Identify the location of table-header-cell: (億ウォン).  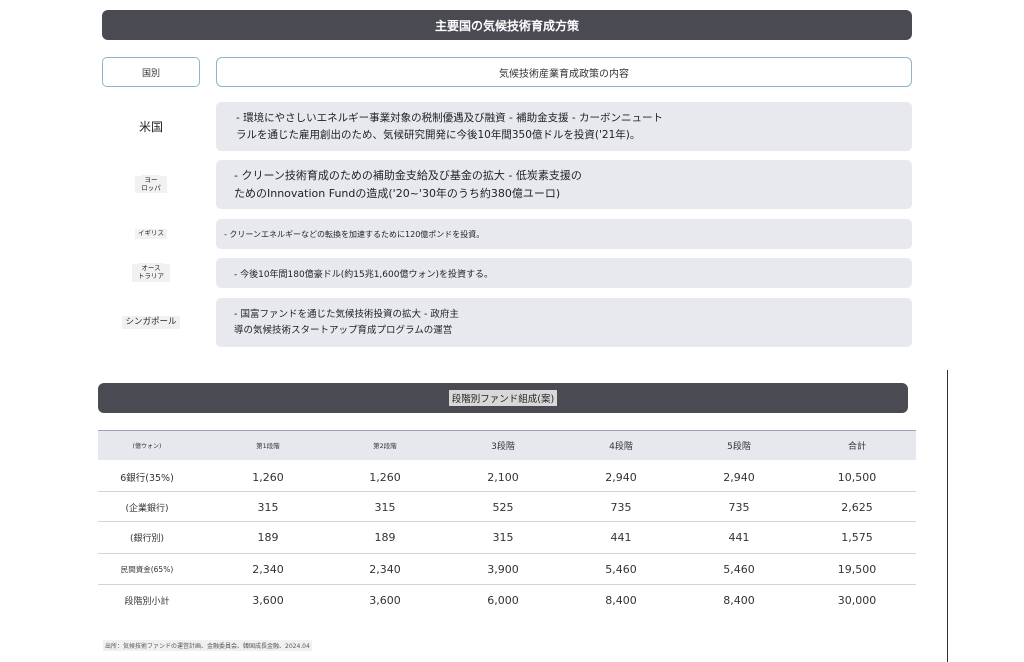
(147, 446).